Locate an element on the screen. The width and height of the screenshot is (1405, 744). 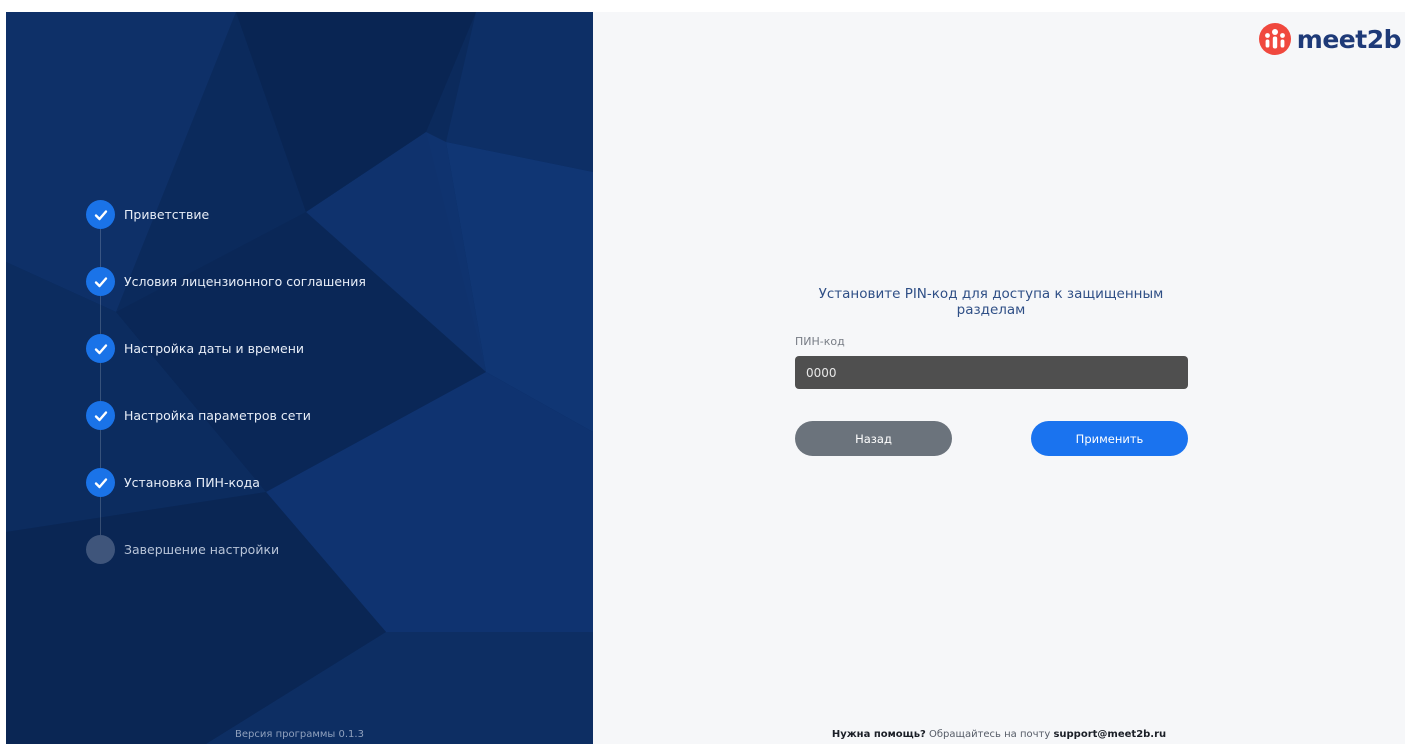
brand-logo: meet2b is located at coordinates (1330, 39).